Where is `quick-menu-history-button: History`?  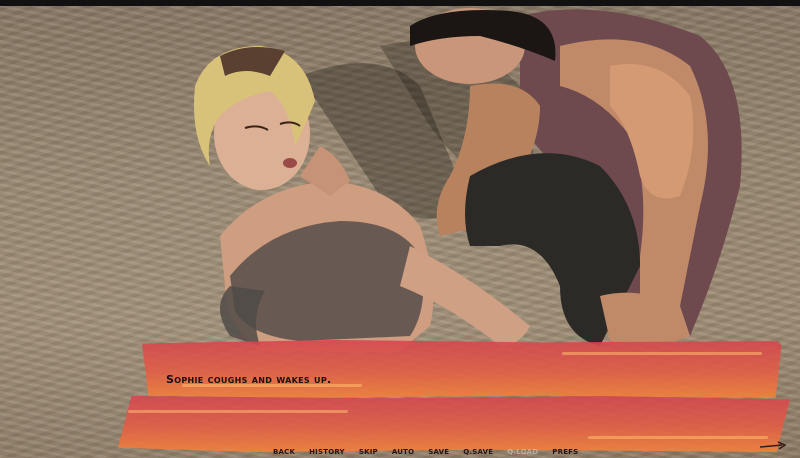
quick-menu-history-button: History is located at coordinates (327, 452).